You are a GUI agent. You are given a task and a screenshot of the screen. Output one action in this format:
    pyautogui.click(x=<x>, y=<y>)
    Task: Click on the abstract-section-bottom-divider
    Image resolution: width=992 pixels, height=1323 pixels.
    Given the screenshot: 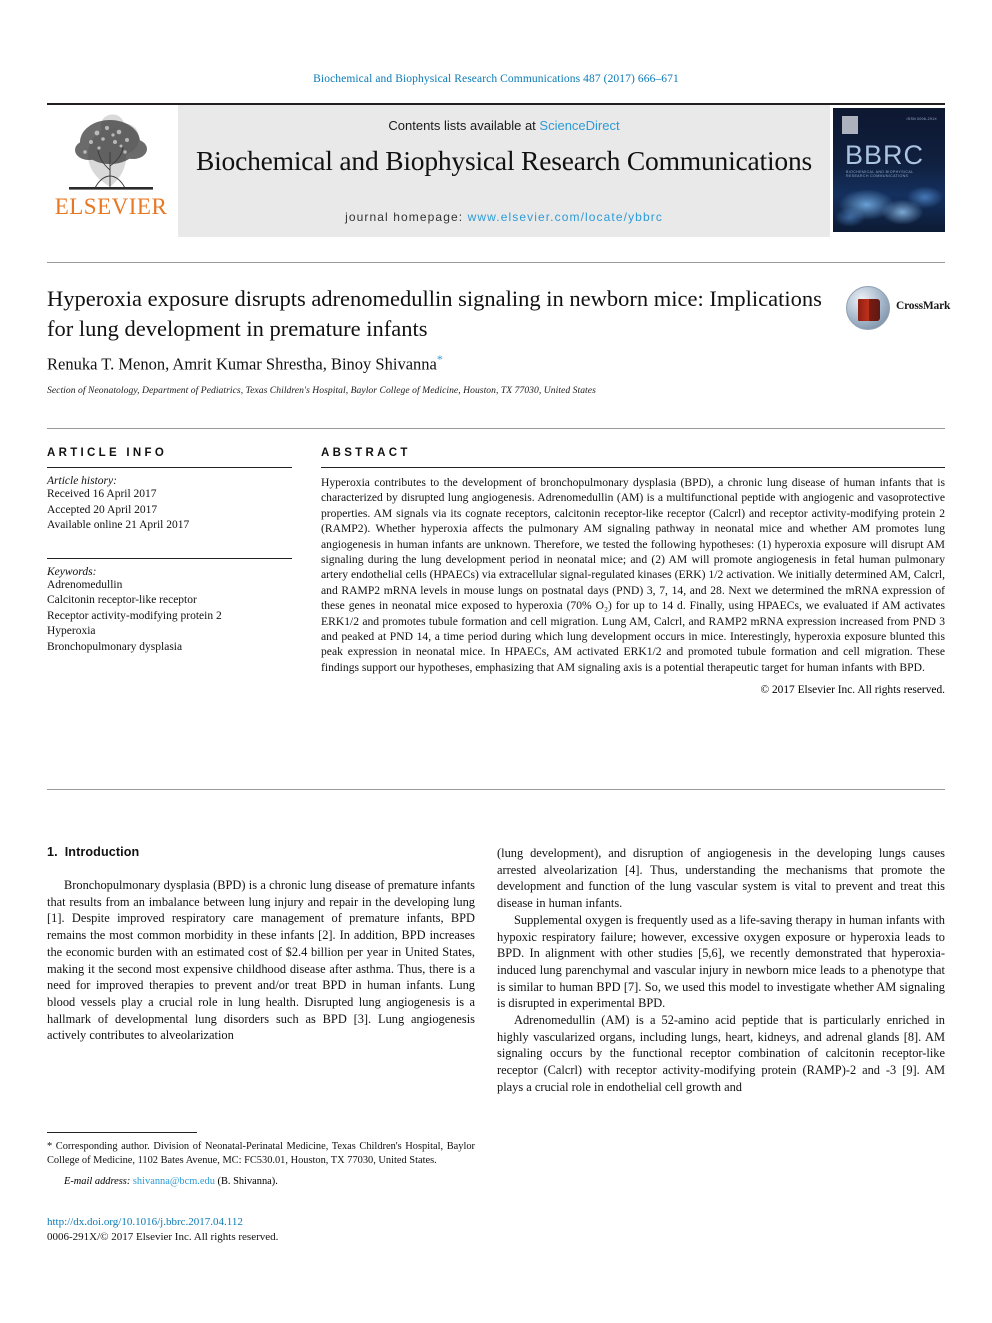 What is the action you would take?
    pyautogui.click(x=496, y=789)
    